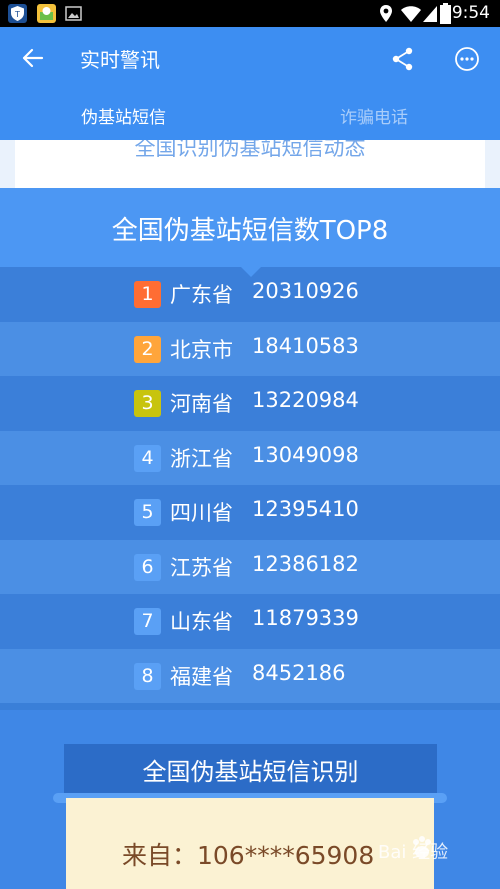 The height and width of the screenshot is (889, 500). What do you see at coordinates (470, 13) in the screenshot?
I see `status-time: 9:54` at bounding box center [470, 13].